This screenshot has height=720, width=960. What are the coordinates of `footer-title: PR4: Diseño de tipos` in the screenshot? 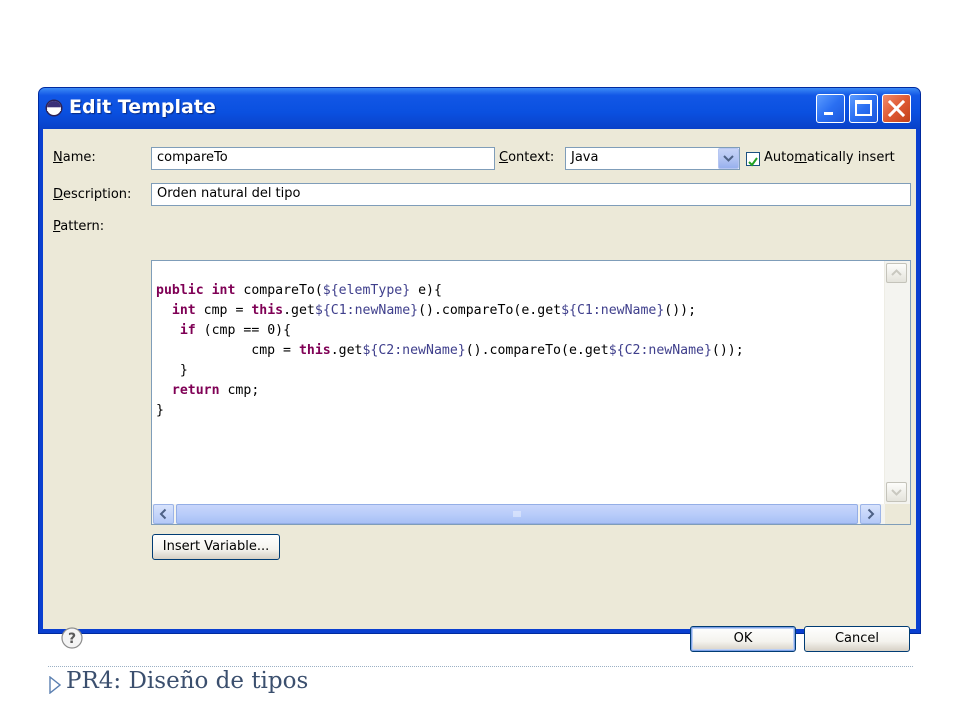 It's located at (187, 681).